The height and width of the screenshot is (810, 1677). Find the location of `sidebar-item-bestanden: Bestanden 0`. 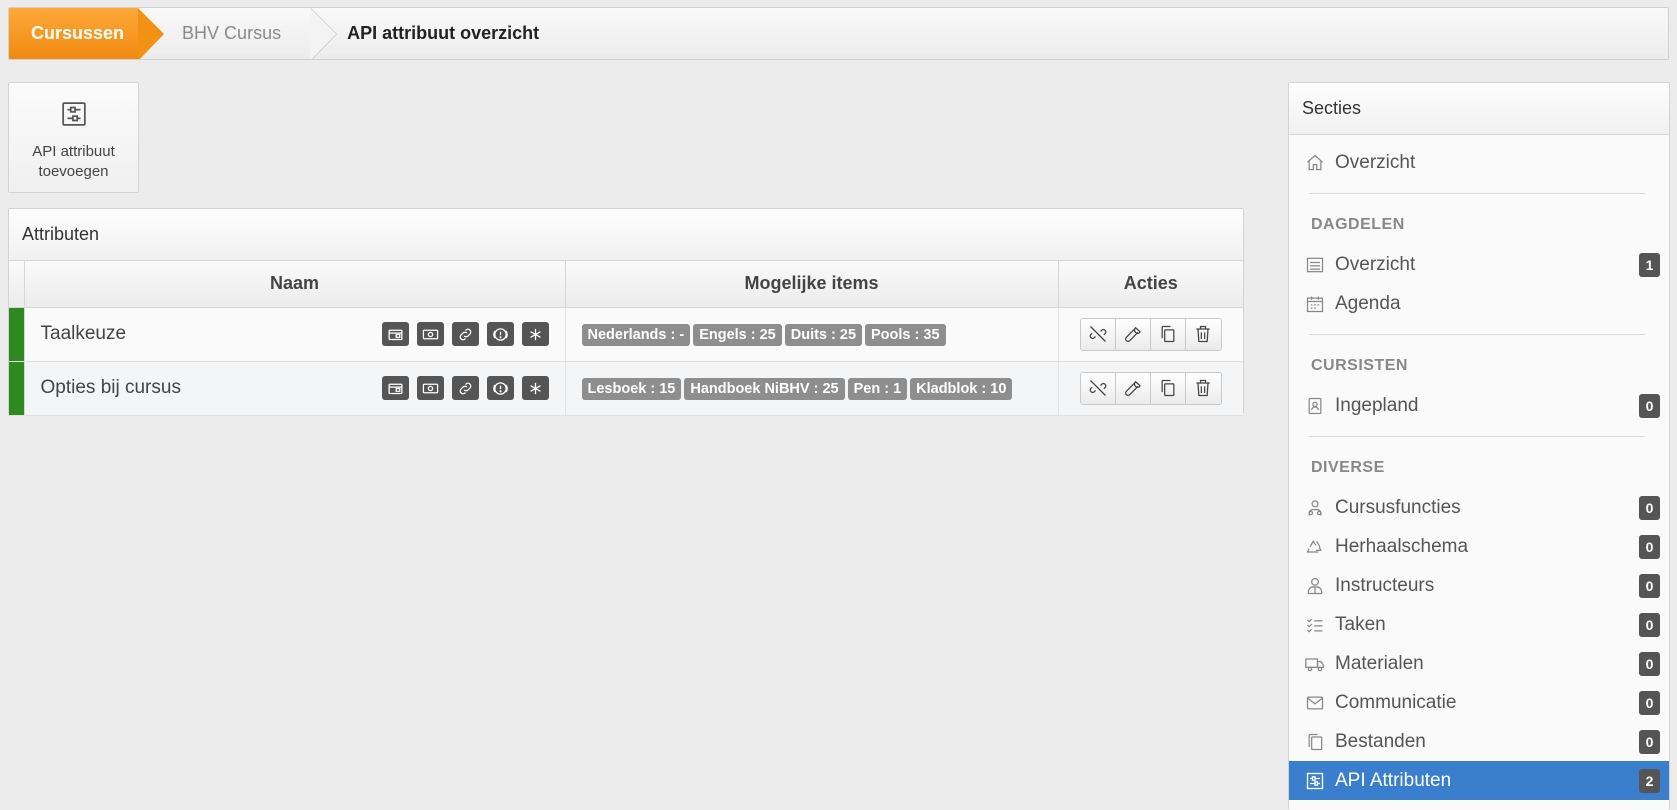

sidebar-item-bestanden: Bestanden 0 is located at coordinates (1479, 741).